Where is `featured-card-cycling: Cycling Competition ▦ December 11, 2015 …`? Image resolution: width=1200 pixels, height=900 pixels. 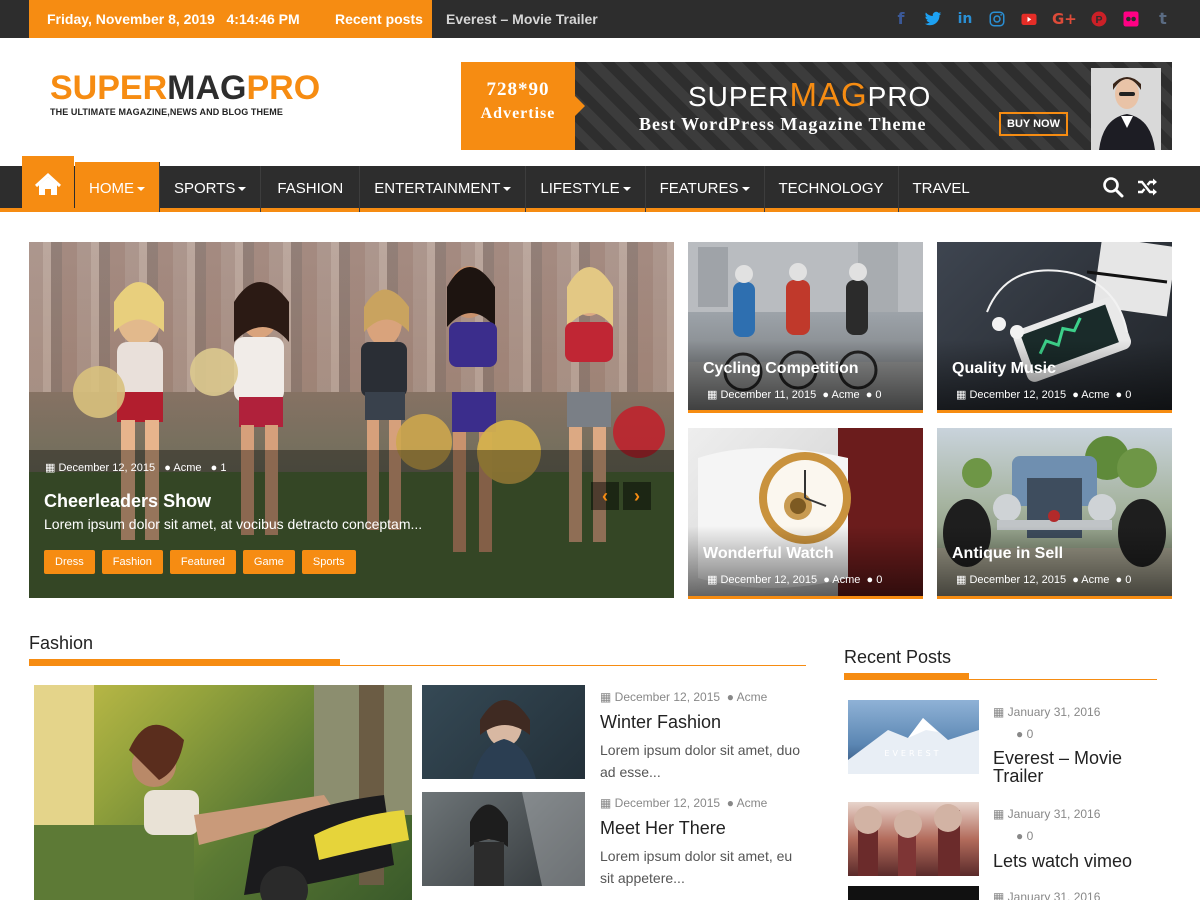 featured-card-cycling: Cycling Competition ▦ December 11, 2015 … is located at coordinates (805, 327).